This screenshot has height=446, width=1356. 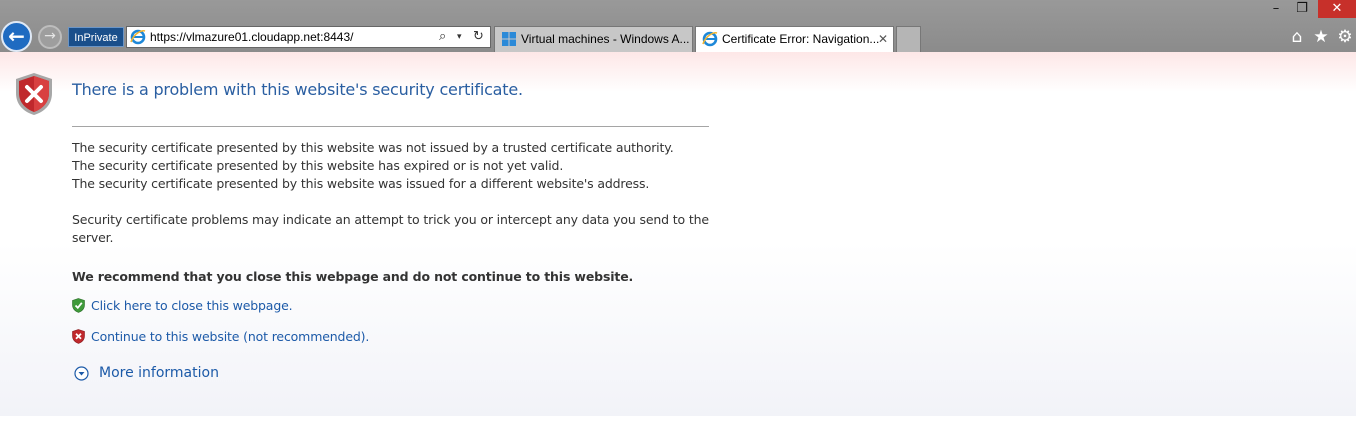 What do you see at coordinates (1321, 37) in the screenshot?
I see `favorites-star-icon: ★` at bounding box center [1321, 37].